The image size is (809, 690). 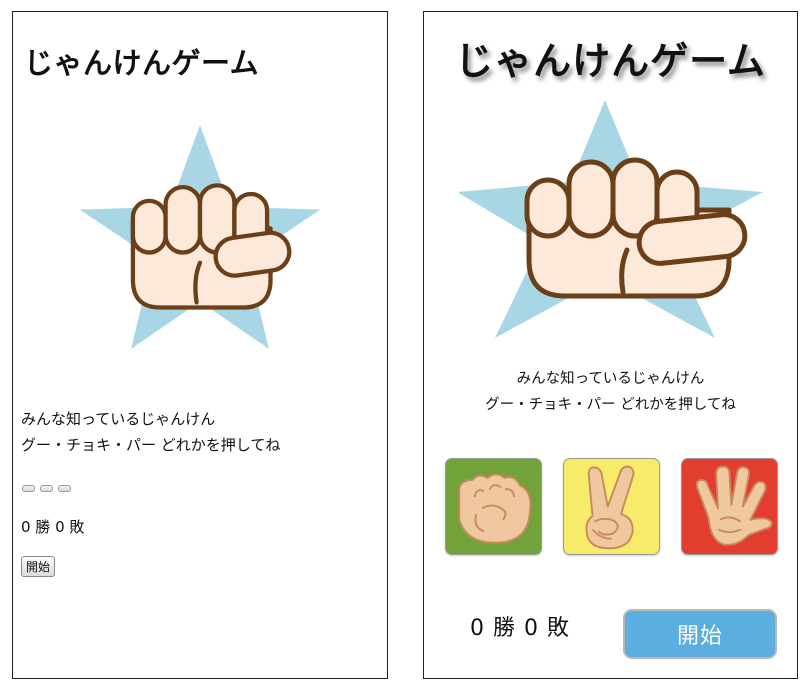 I want to click on rock-hand-icon, so click(x=495, y=508).